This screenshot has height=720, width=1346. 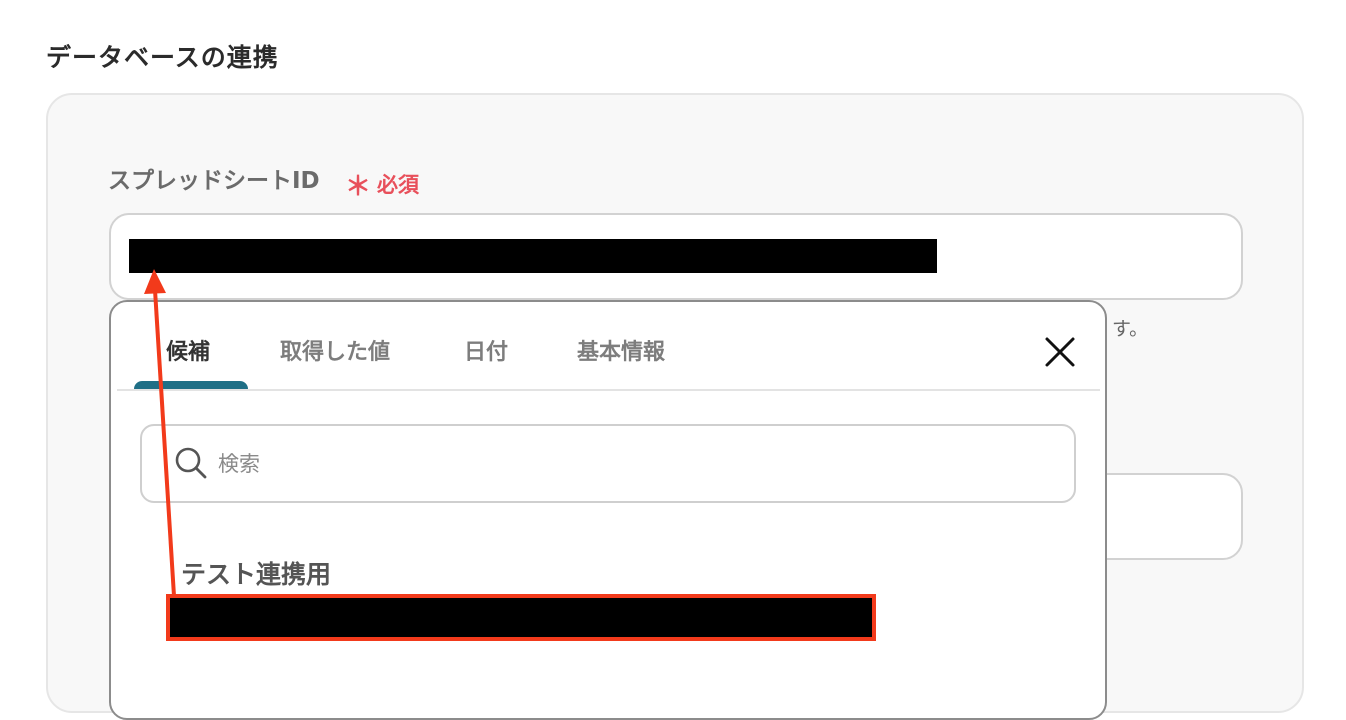 What do you see at coordinates (398, 185) in the screenshot?
I see `required-text: 必須` at bounding box center [398, 185].